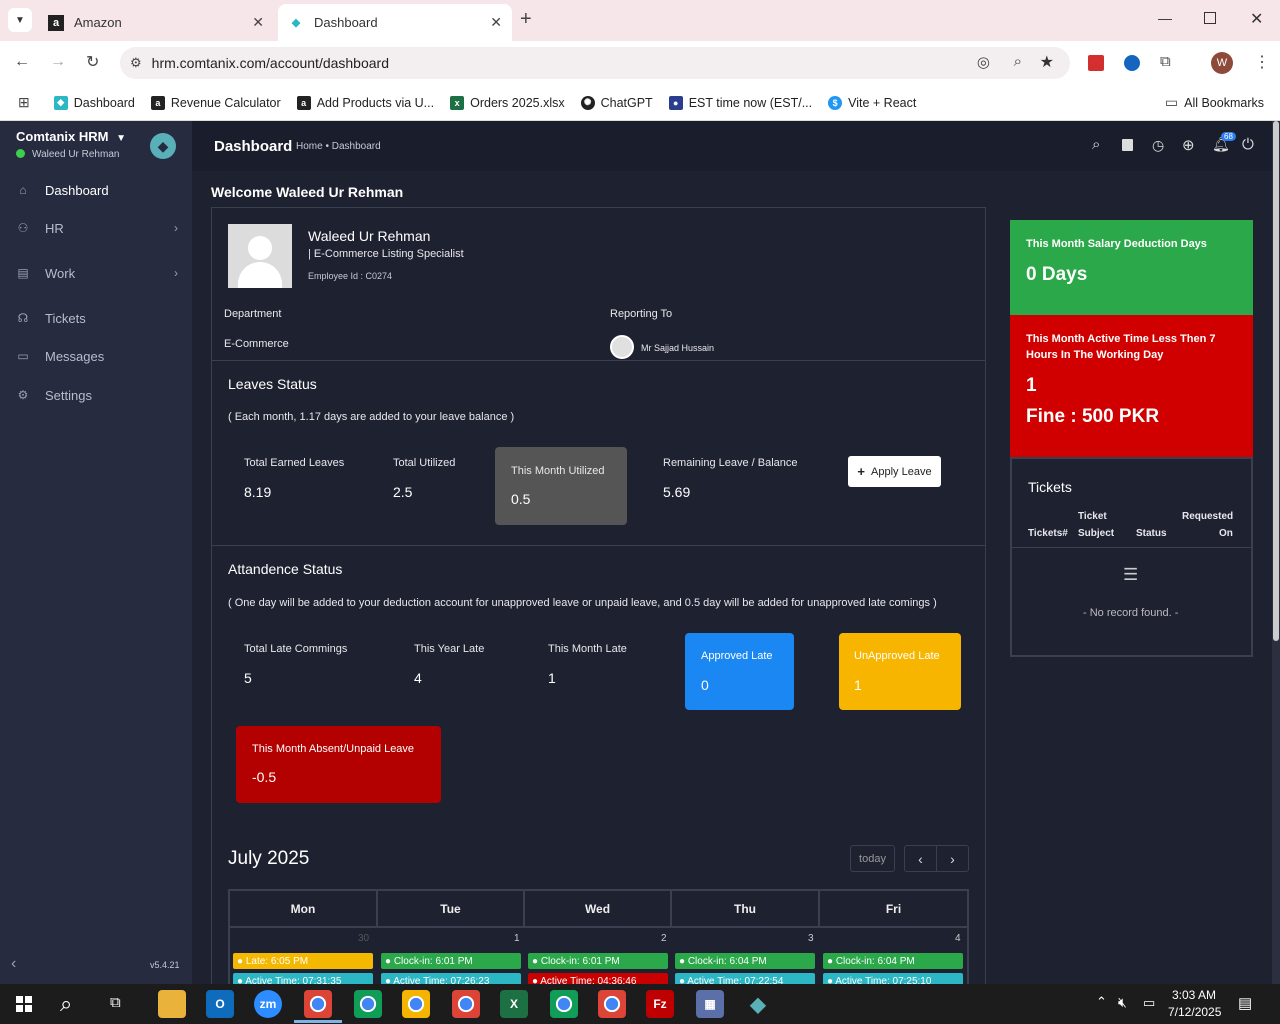 The image size is (1280, 1024). I want to click on calendar-event-active-time: ● Active Time: 07:22:54, so click(745, 978).